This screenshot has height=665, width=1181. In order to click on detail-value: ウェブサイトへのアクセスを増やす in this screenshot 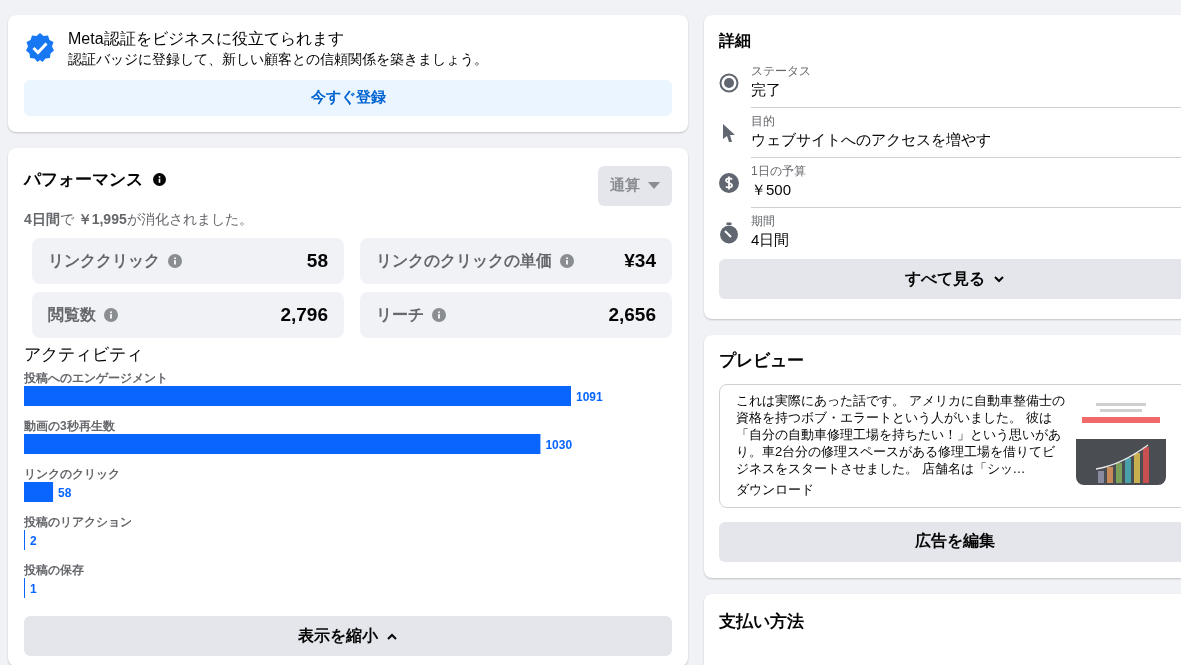, I will do `click(871, 139)`.